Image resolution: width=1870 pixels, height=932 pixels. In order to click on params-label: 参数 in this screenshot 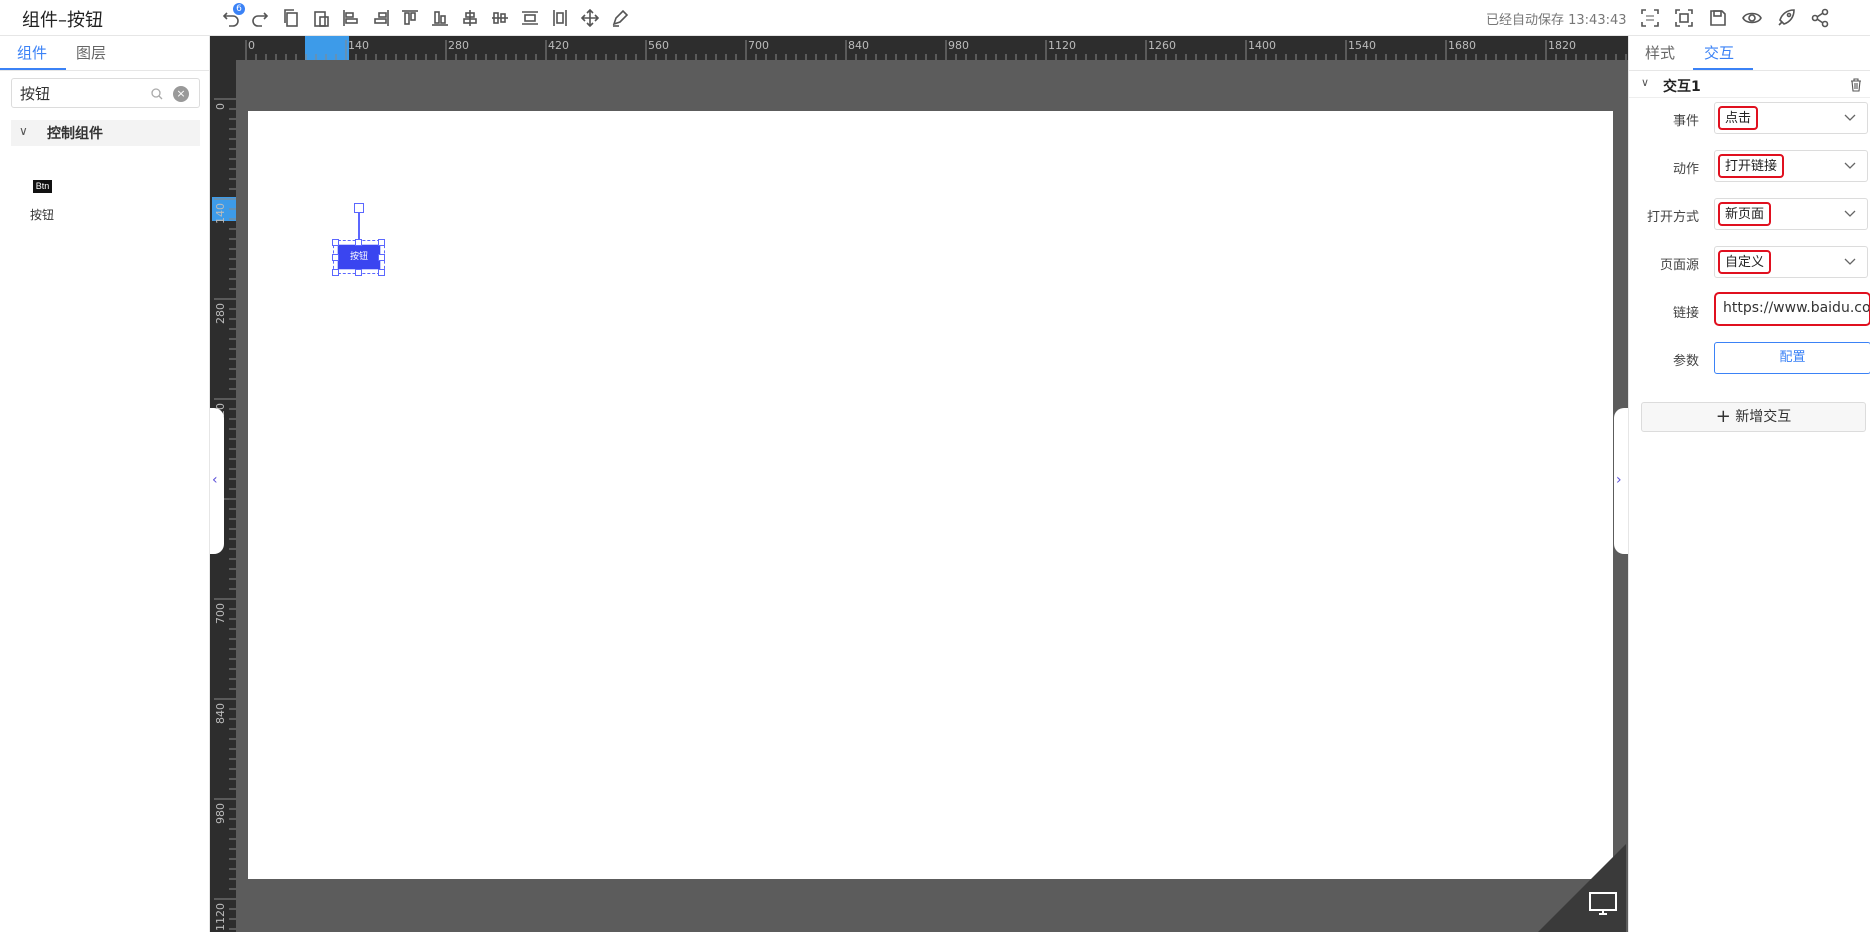, I will do `click(1685, 361)`.